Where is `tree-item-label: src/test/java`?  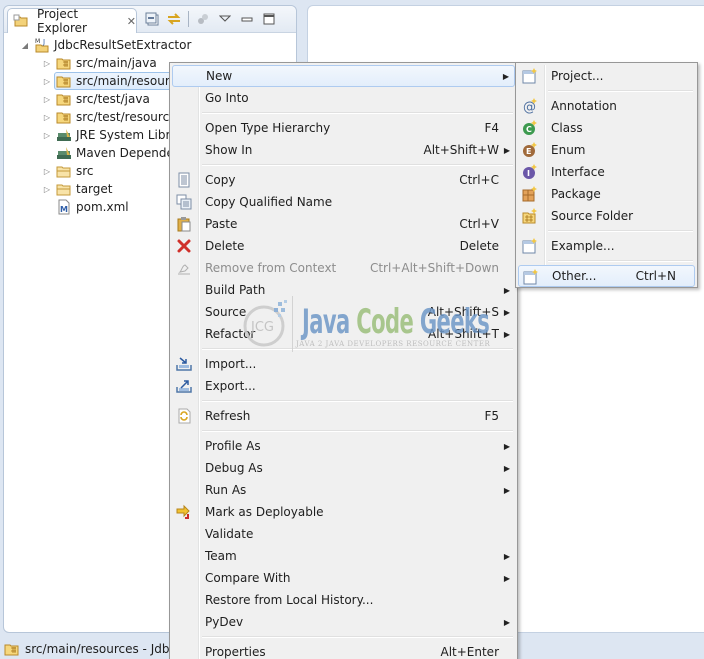 tree-item-label: src/test/java is located at coordinates (113, 99).